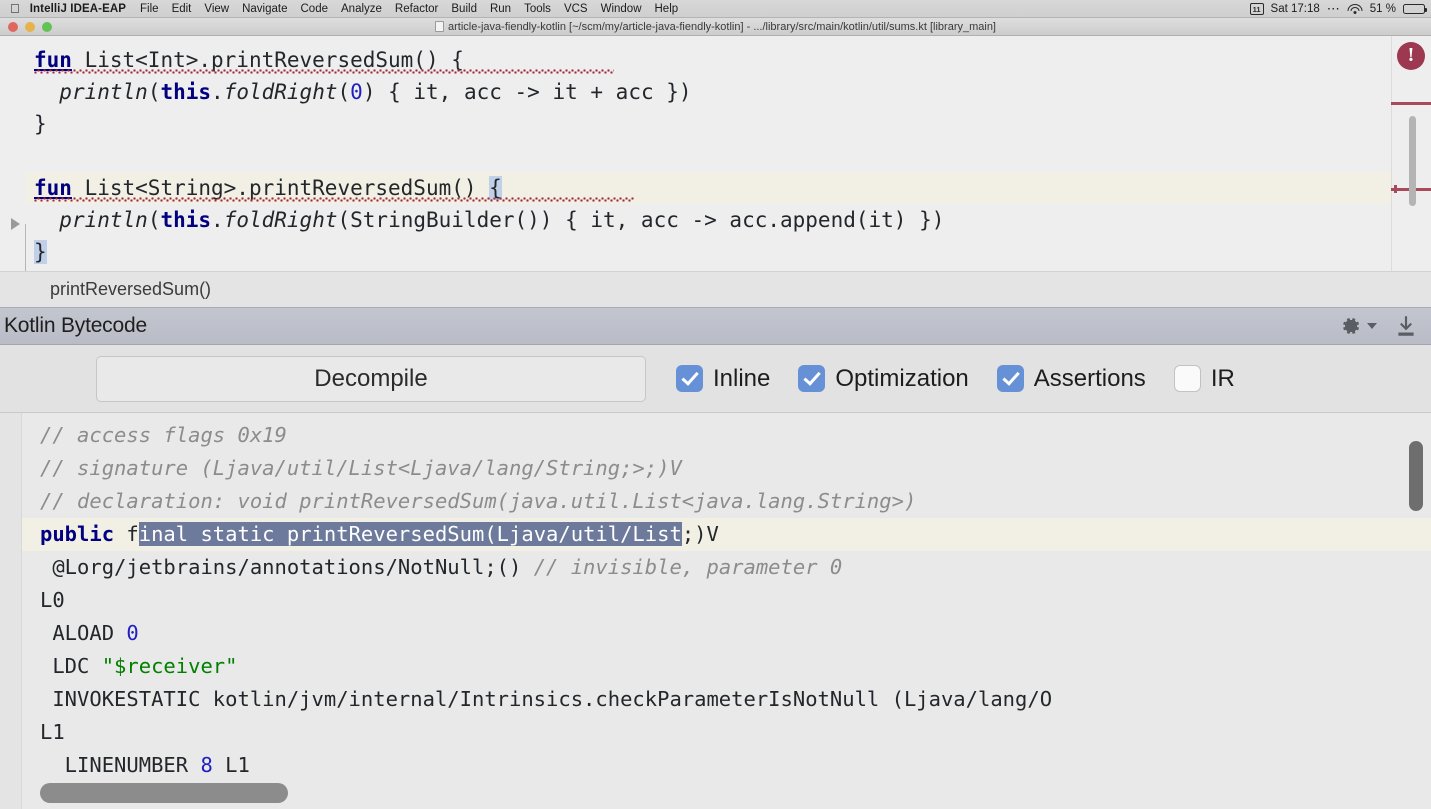  Describe the element at coordinates (1089, 378) in the screenshot. I see `checkbox-label: Assertions` at that location.